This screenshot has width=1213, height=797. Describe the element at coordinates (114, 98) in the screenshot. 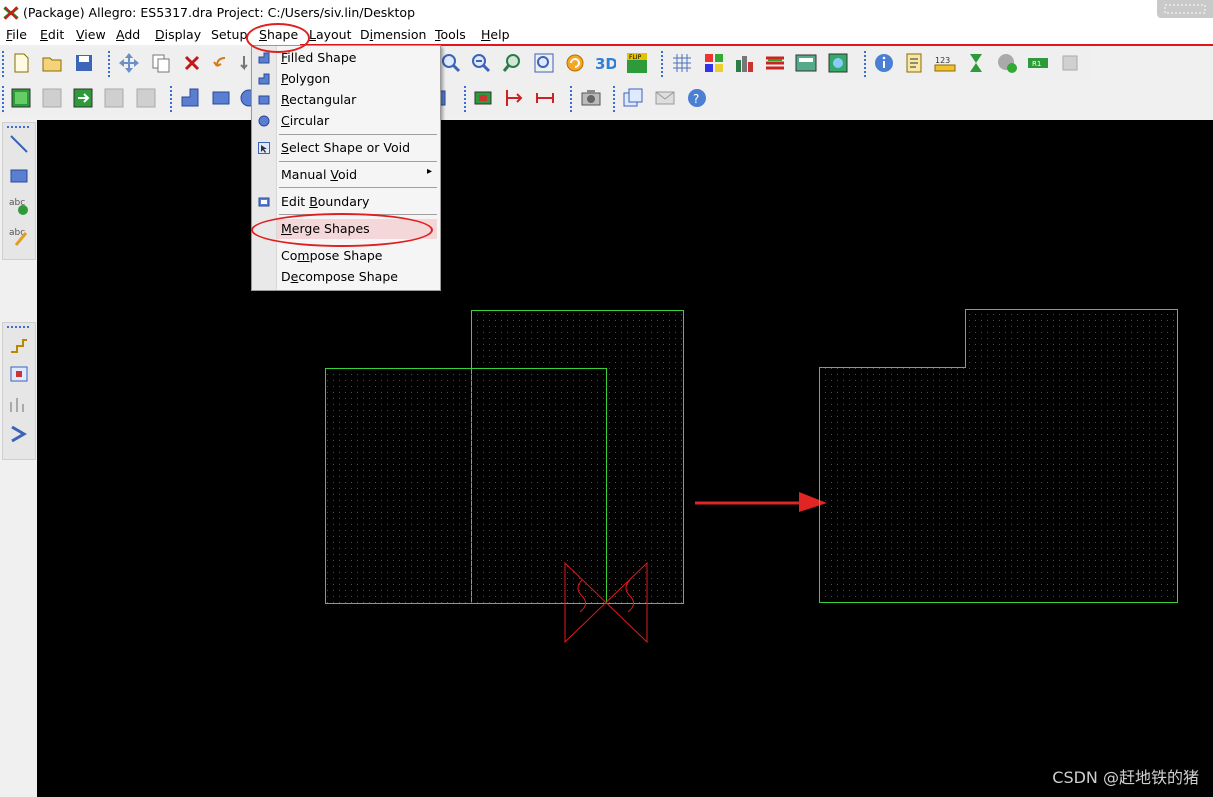

I see `cline-icon` at that location.